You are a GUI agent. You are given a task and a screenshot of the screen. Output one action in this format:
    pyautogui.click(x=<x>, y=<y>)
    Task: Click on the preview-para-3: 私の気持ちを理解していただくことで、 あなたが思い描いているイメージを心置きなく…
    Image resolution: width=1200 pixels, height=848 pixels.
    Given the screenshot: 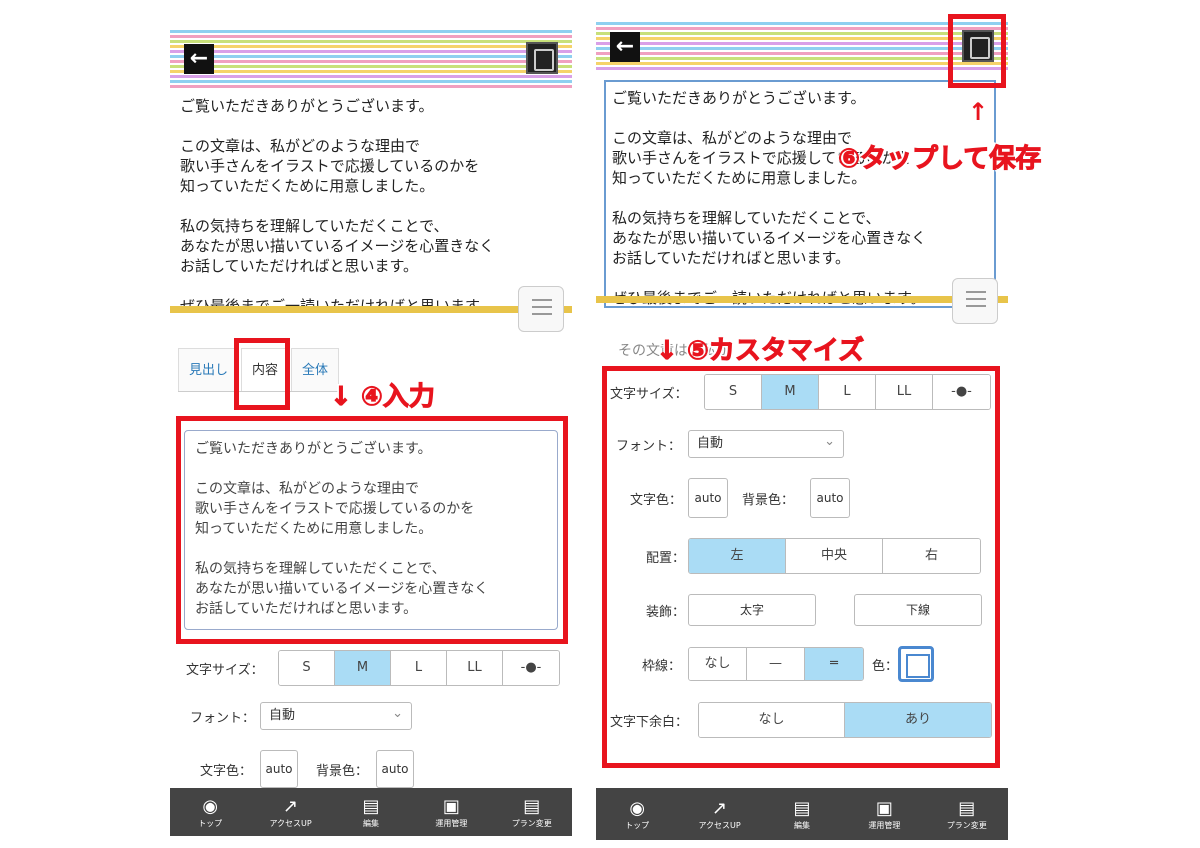 What is the action you would take?
    pyautogui.click(x=337, y=246)
    